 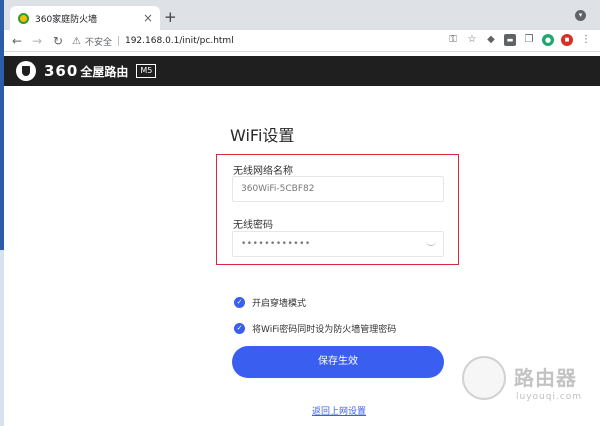 What do you see at coordinates (324, 330) in the screenshot?
I see `same-password-label: 将WiFi密码同时设为防火墙管理密码` at bounding box center [324, 330].